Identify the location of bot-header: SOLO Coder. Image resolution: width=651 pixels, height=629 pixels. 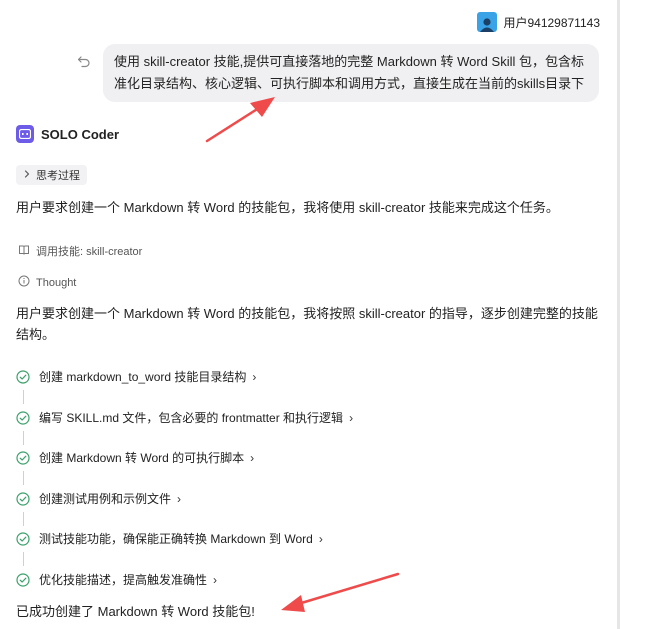
(67, 134).